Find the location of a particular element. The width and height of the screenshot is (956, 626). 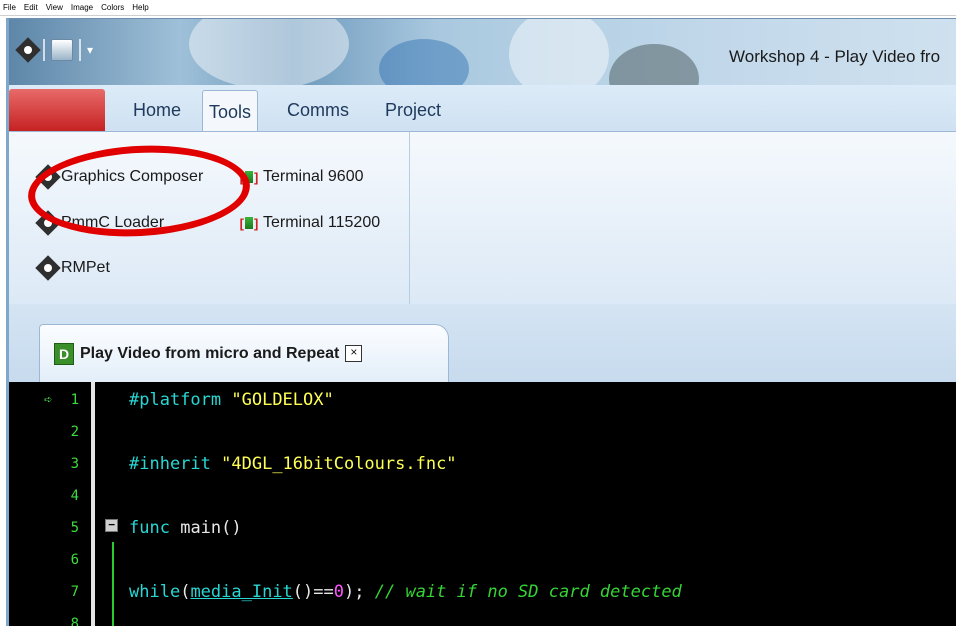

line-number-gutter: ➪ 1 2 3 4 5 6 7 8 is located at coordinates (50, 504).